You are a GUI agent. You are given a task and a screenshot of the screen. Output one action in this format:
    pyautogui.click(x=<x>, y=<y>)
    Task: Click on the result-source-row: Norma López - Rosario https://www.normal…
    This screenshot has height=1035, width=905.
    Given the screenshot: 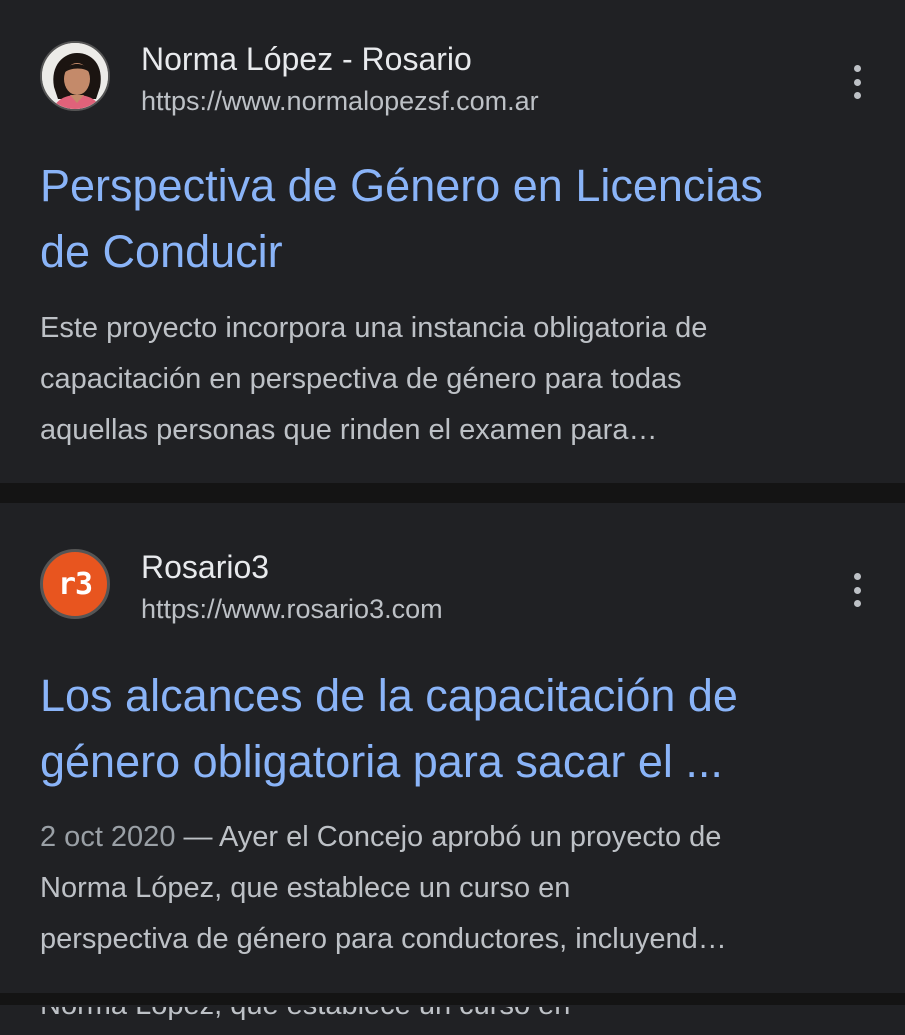 What is the action you would take?
    pyautogui.click(x=452, y=78)
    